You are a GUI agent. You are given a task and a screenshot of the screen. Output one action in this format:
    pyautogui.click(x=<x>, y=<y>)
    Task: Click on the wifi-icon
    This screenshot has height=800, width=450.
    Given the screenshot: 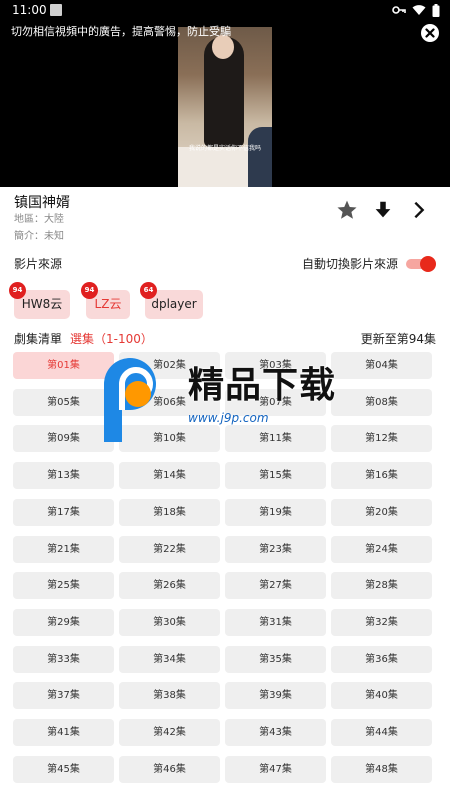 What is the action you would take?
    pyautogui.click(x=419, y=10)
    